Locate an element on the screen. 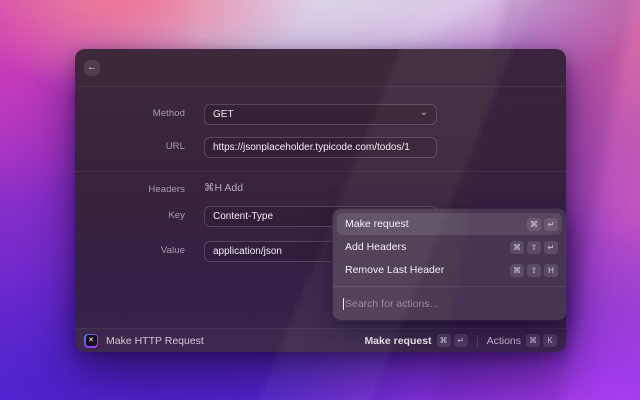 The width and height of the screenshot is (640, 400). header-key-label: Key is located at coordinates (176, 215).